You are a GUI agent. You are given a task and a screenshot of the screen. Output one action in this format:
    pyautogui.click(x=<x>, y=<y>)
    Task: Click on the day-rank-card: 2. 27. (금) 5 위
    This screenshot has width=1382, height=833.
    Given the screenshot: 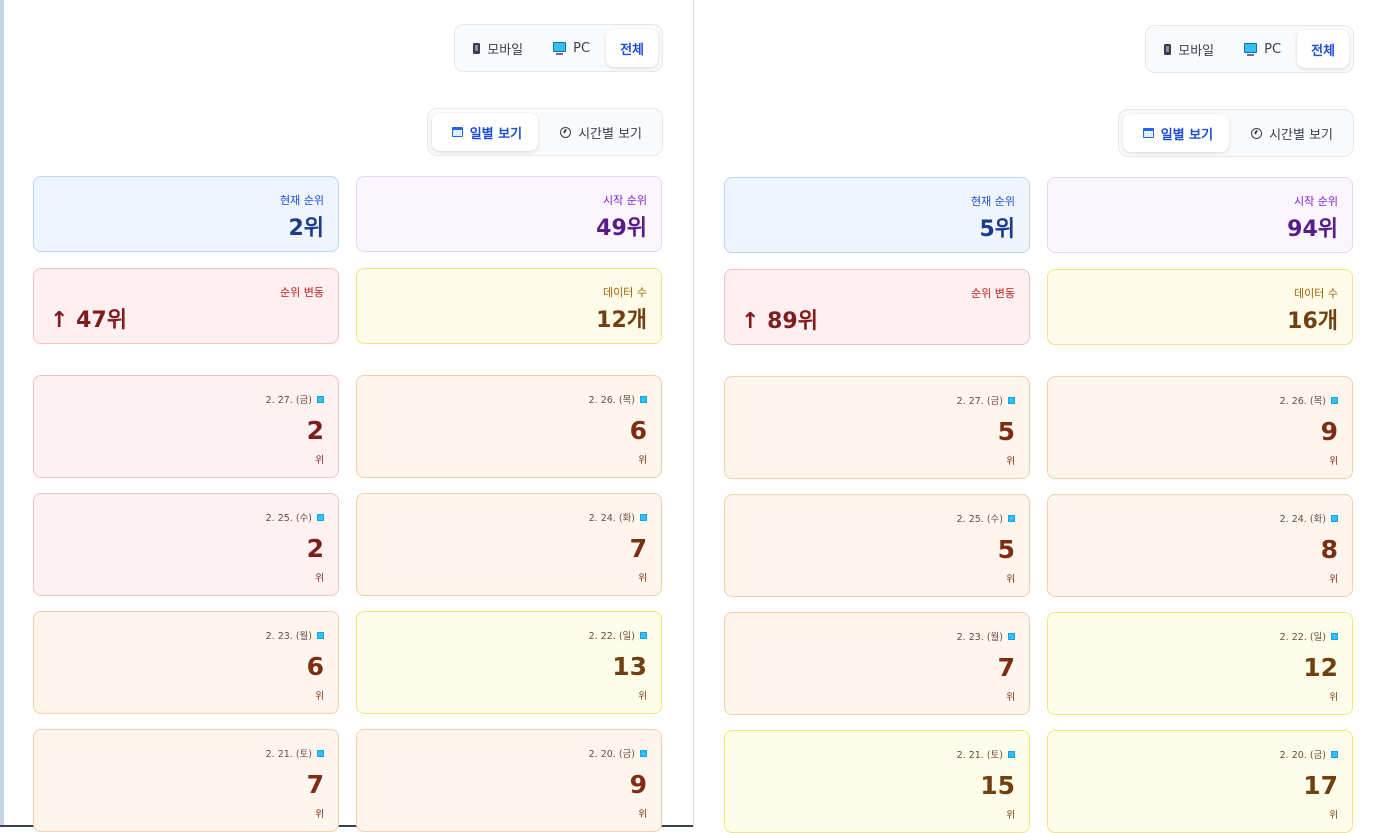 What is the action you would take?
    pyautogui.click(x=877, y=427)
    